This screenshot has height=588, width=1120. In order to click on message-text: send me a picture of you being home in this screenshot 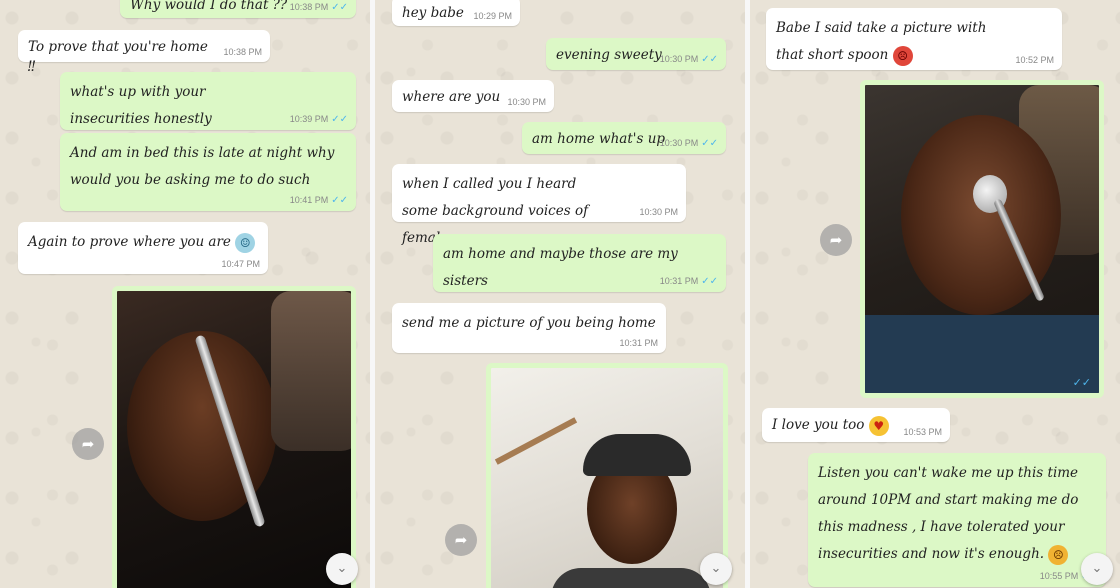, I will do `click(529, 323)`.